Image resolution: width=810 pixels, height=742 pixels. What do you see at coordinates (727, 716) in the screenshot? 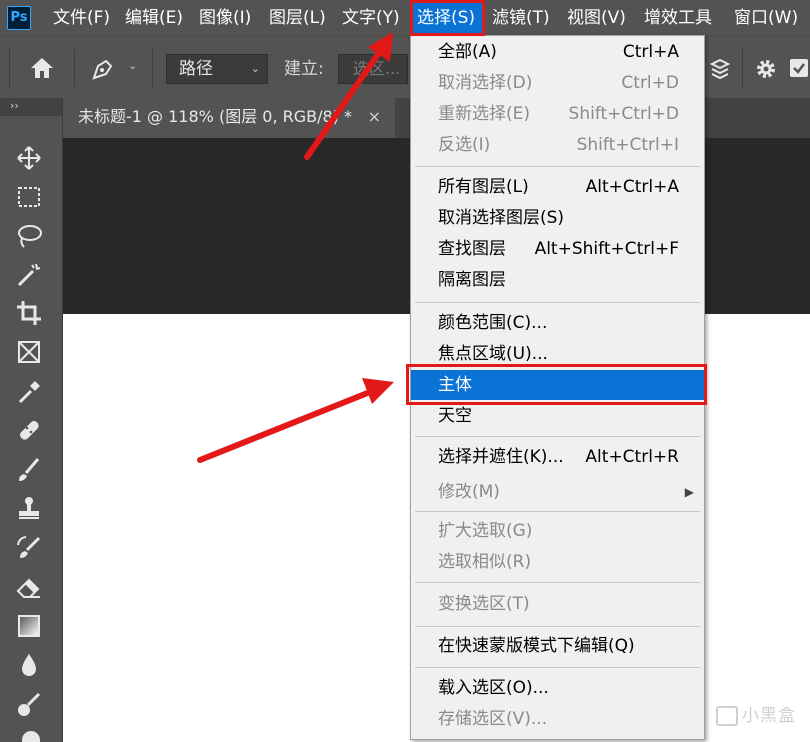
I see `watermark-logo-icon` at bounding box center [727, 716].